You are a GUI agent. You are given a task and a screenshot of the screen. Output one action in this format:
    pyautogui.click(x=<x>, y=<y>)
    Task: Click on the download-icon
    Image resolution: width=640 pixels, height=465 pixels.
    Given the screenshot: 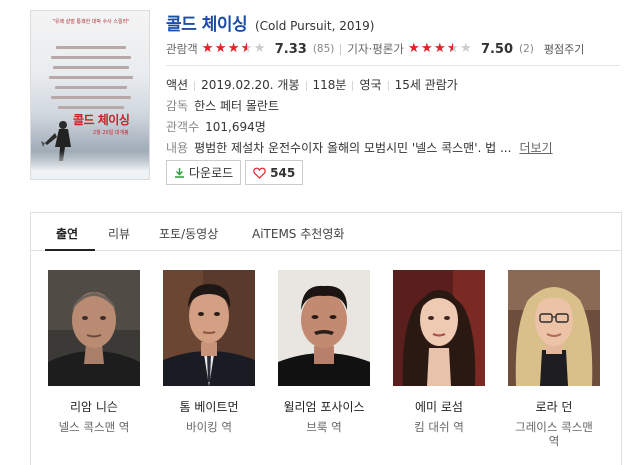 What is the action you would take?
    pyautogui.click(x=179, y=173)
    